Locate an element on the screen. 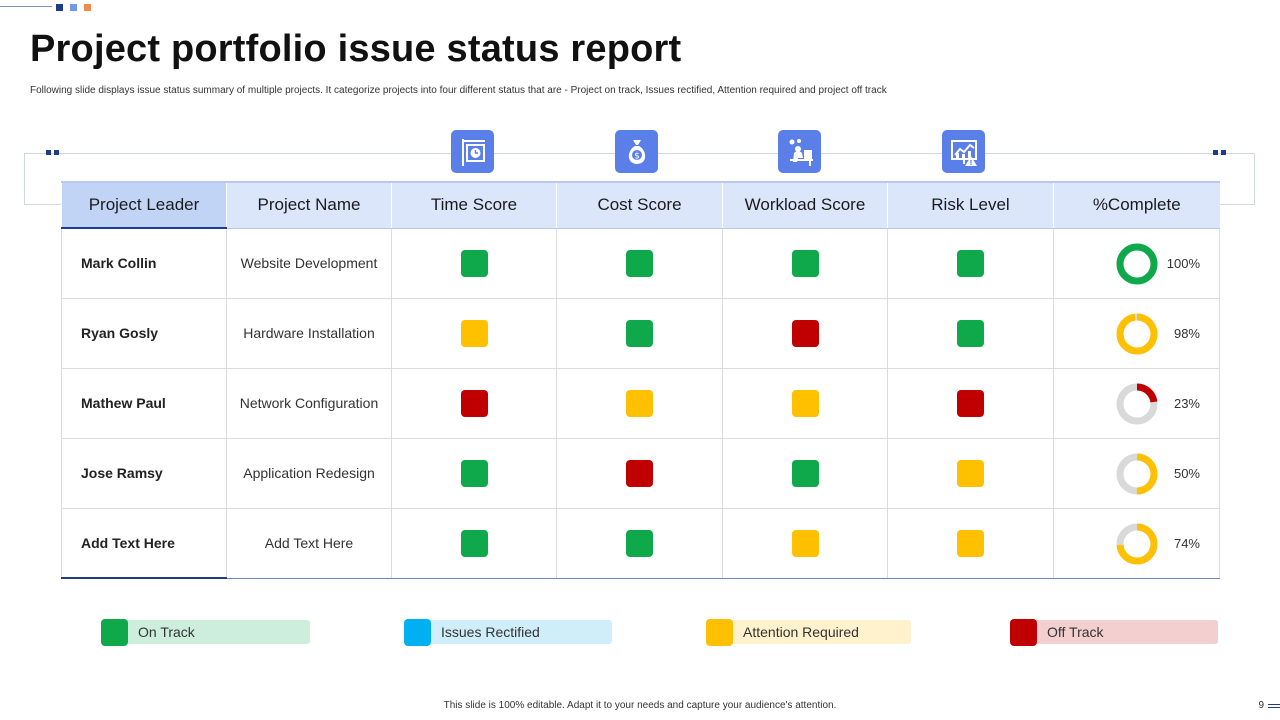  complete-percent: 100% is located at coordinates (1183, 263).